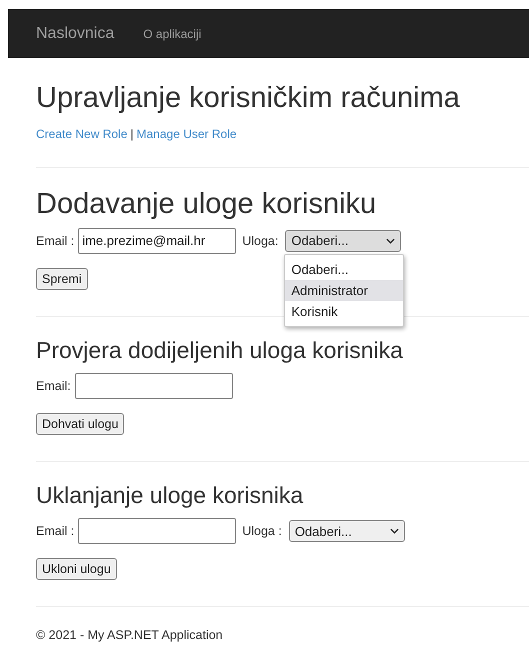 This screenshot has height=646, width=529. What do you see at coordinates (344, 311) in the screenshot?
I see `dropdown-option: Korisnik` at bounding box center [344, 311].